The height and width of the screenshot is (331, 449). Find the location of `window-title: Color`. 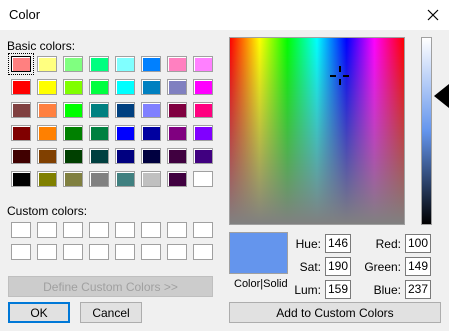

window-title: Color is located at coordinates (25, 14).